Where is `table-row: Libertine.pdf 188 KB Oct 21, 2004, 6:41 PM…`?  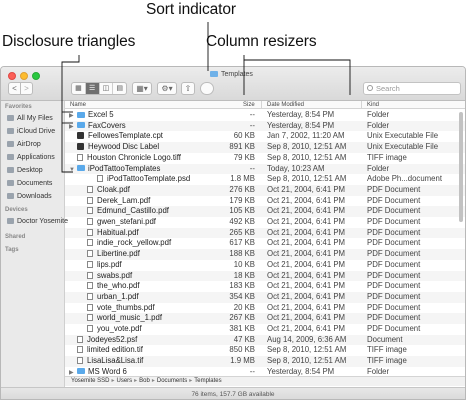
table-row: Libertine.pdf 188 KB Oct 21, 2004, 6:41 PM… is located at coordinates (265, 254).